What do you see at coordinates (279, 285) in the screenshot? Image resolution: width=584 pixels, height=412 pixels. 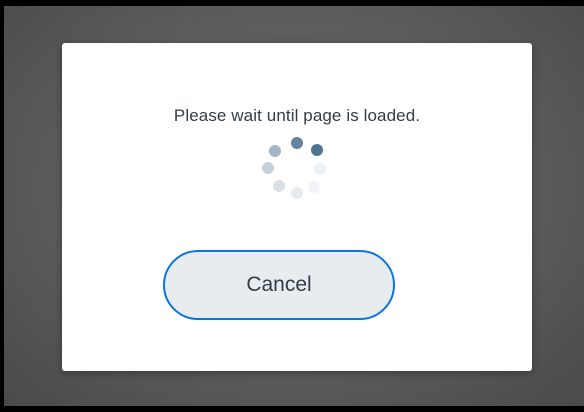 I see `cancel-button: Cancel` at bounding box center [279, 285].